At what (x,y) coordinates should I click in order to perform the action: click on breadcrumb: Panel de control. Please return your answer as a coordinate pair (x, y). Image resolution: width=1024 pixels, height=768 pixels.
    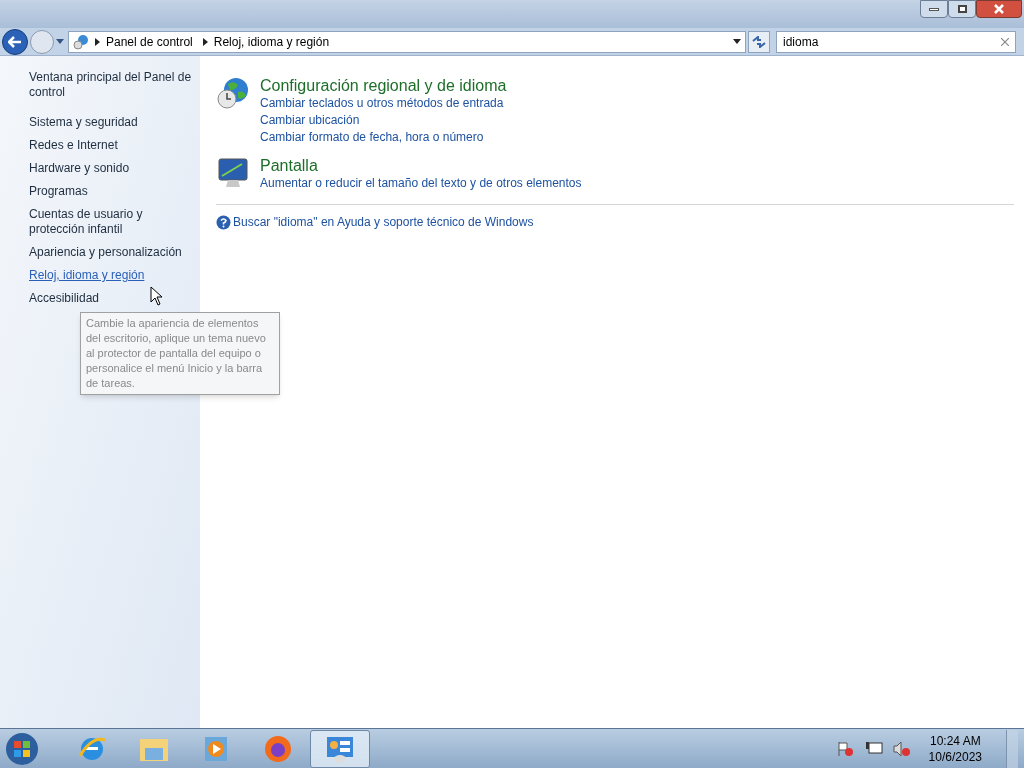
    Looking at the image, I should click on (149, 41).